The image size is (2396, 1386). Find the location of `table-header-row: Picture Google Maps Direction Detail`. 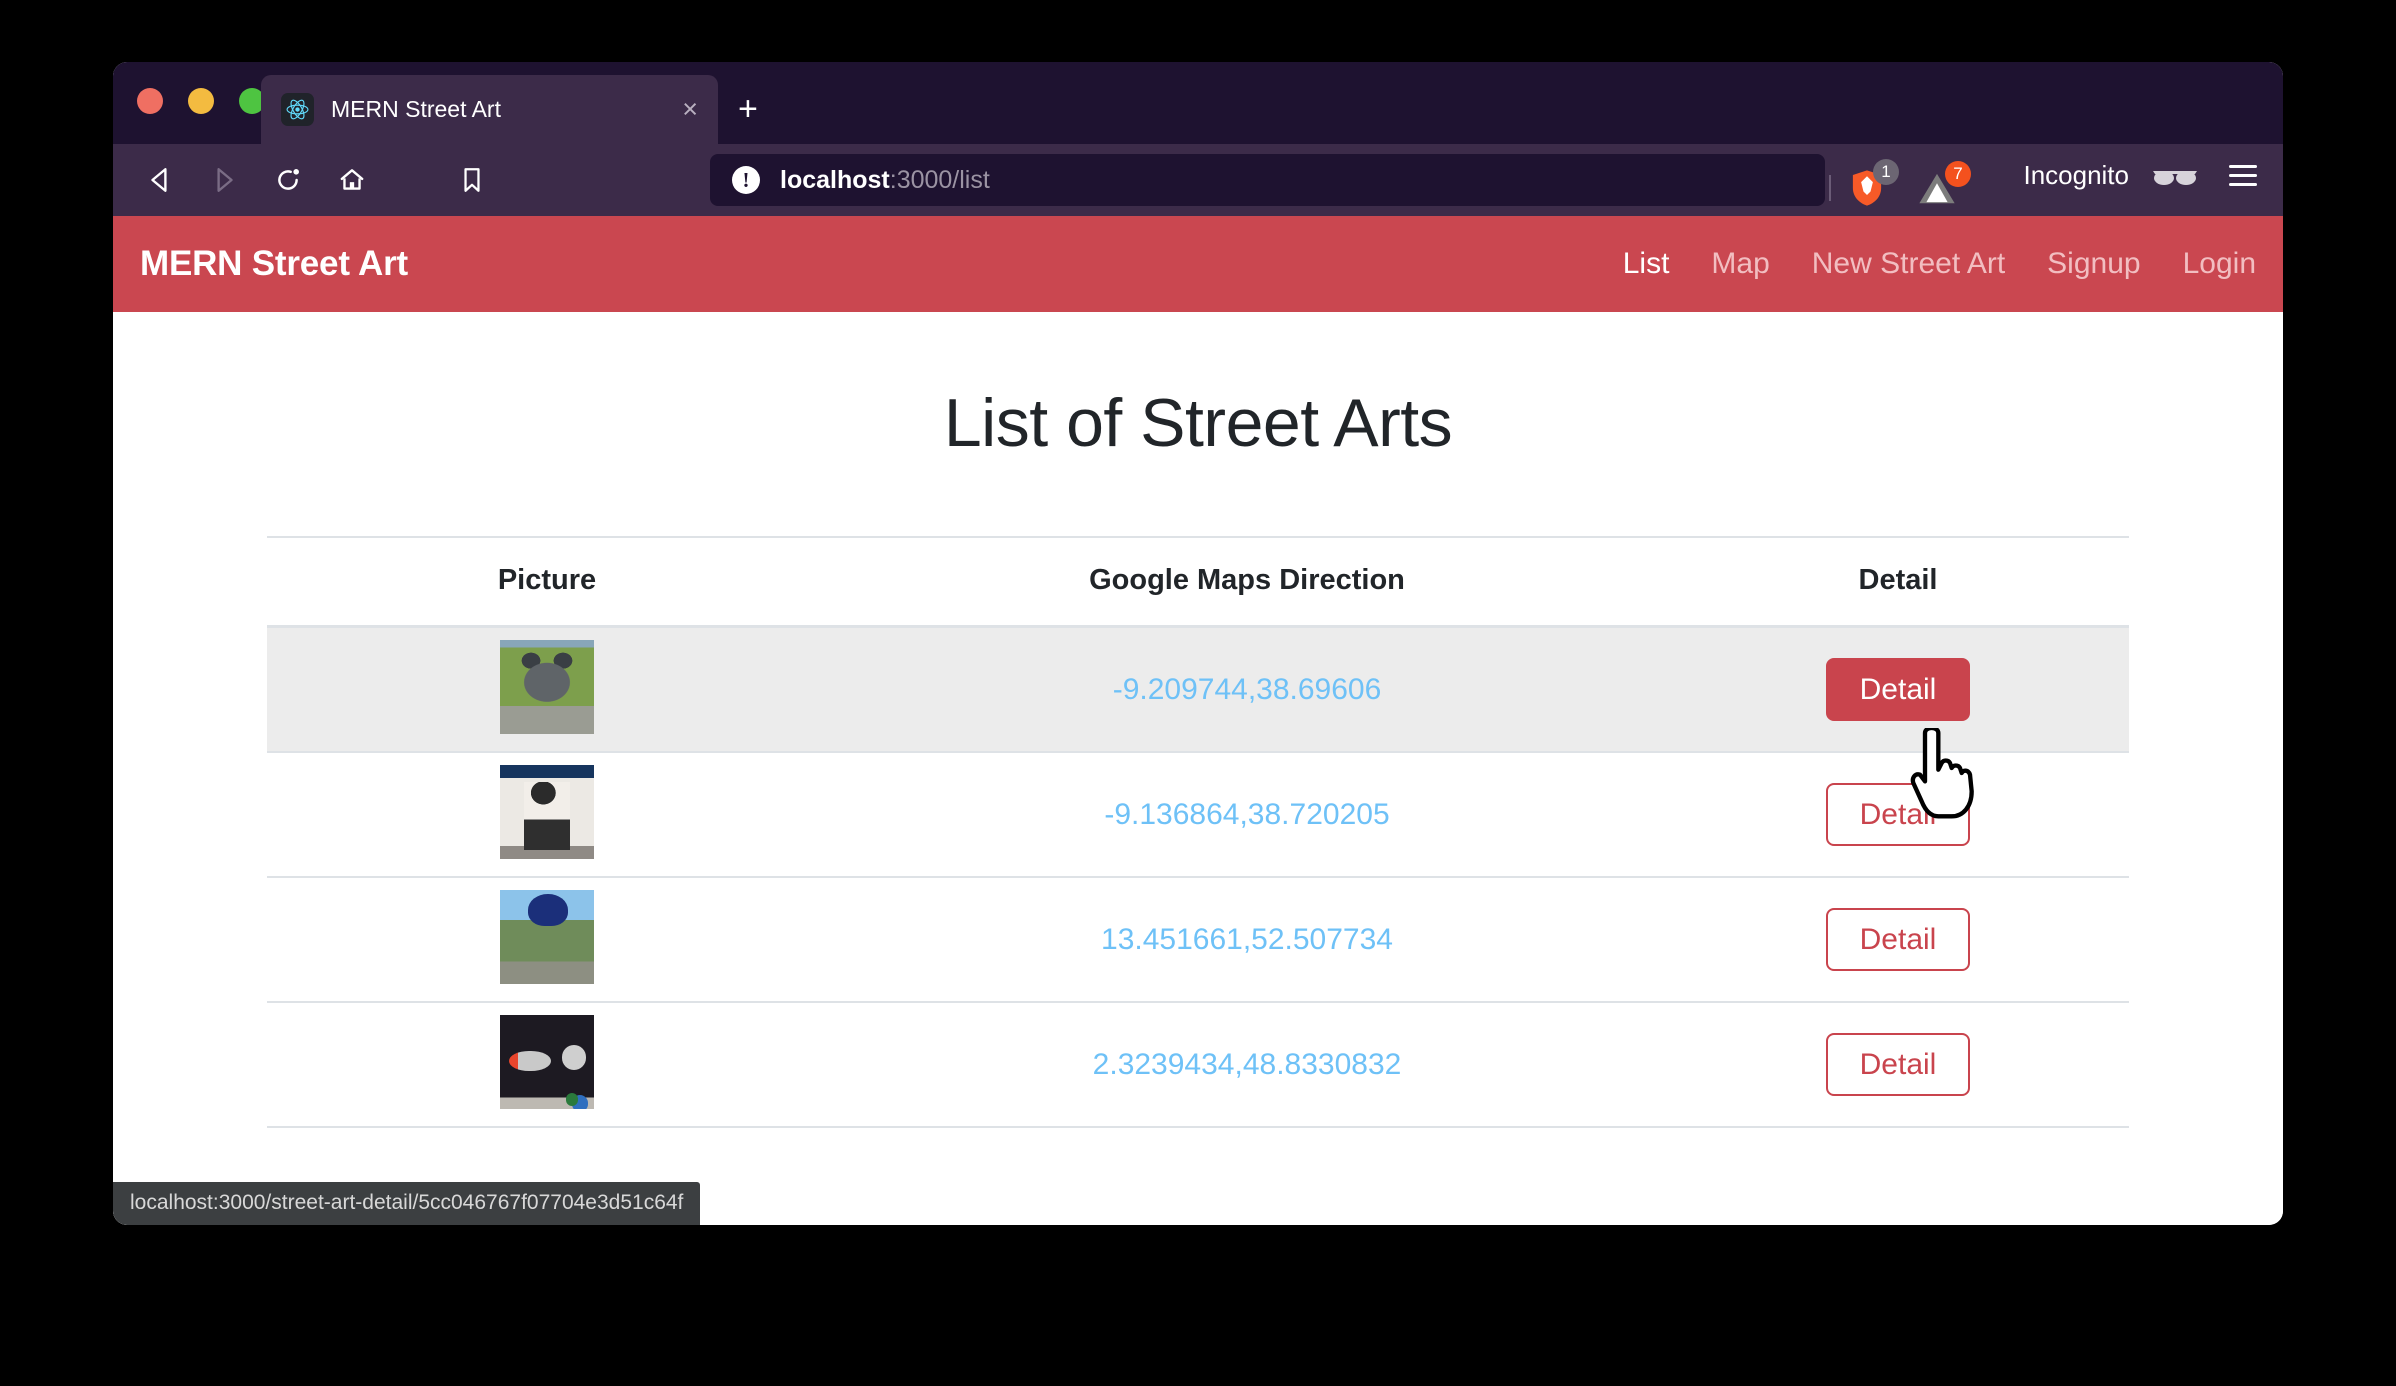

table-header-row: Picture Google Maps Direction Detail is located at coordinates (1198, 582).